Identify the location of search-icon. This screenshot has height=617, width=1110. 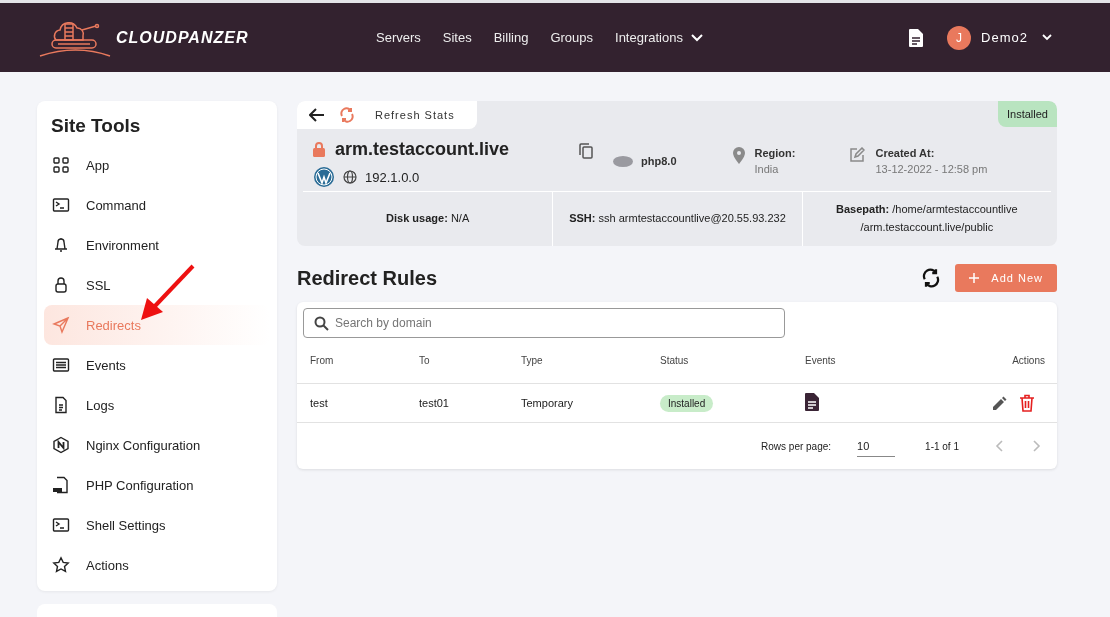
(321, 323).